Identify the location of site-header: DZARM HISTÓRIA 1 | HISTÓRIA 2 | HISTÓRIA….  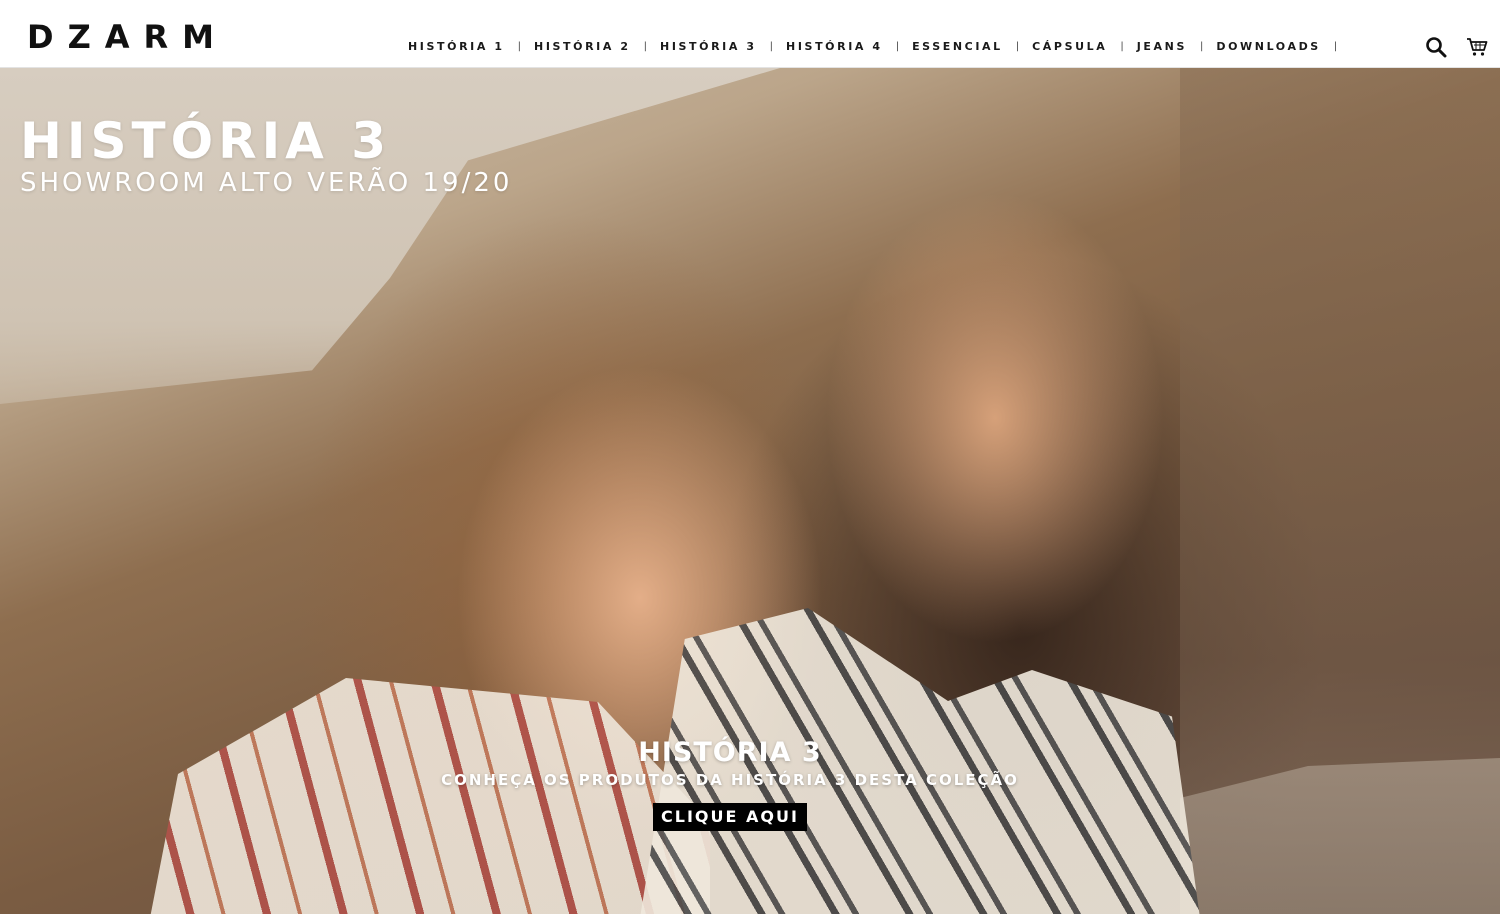
(750, 34).